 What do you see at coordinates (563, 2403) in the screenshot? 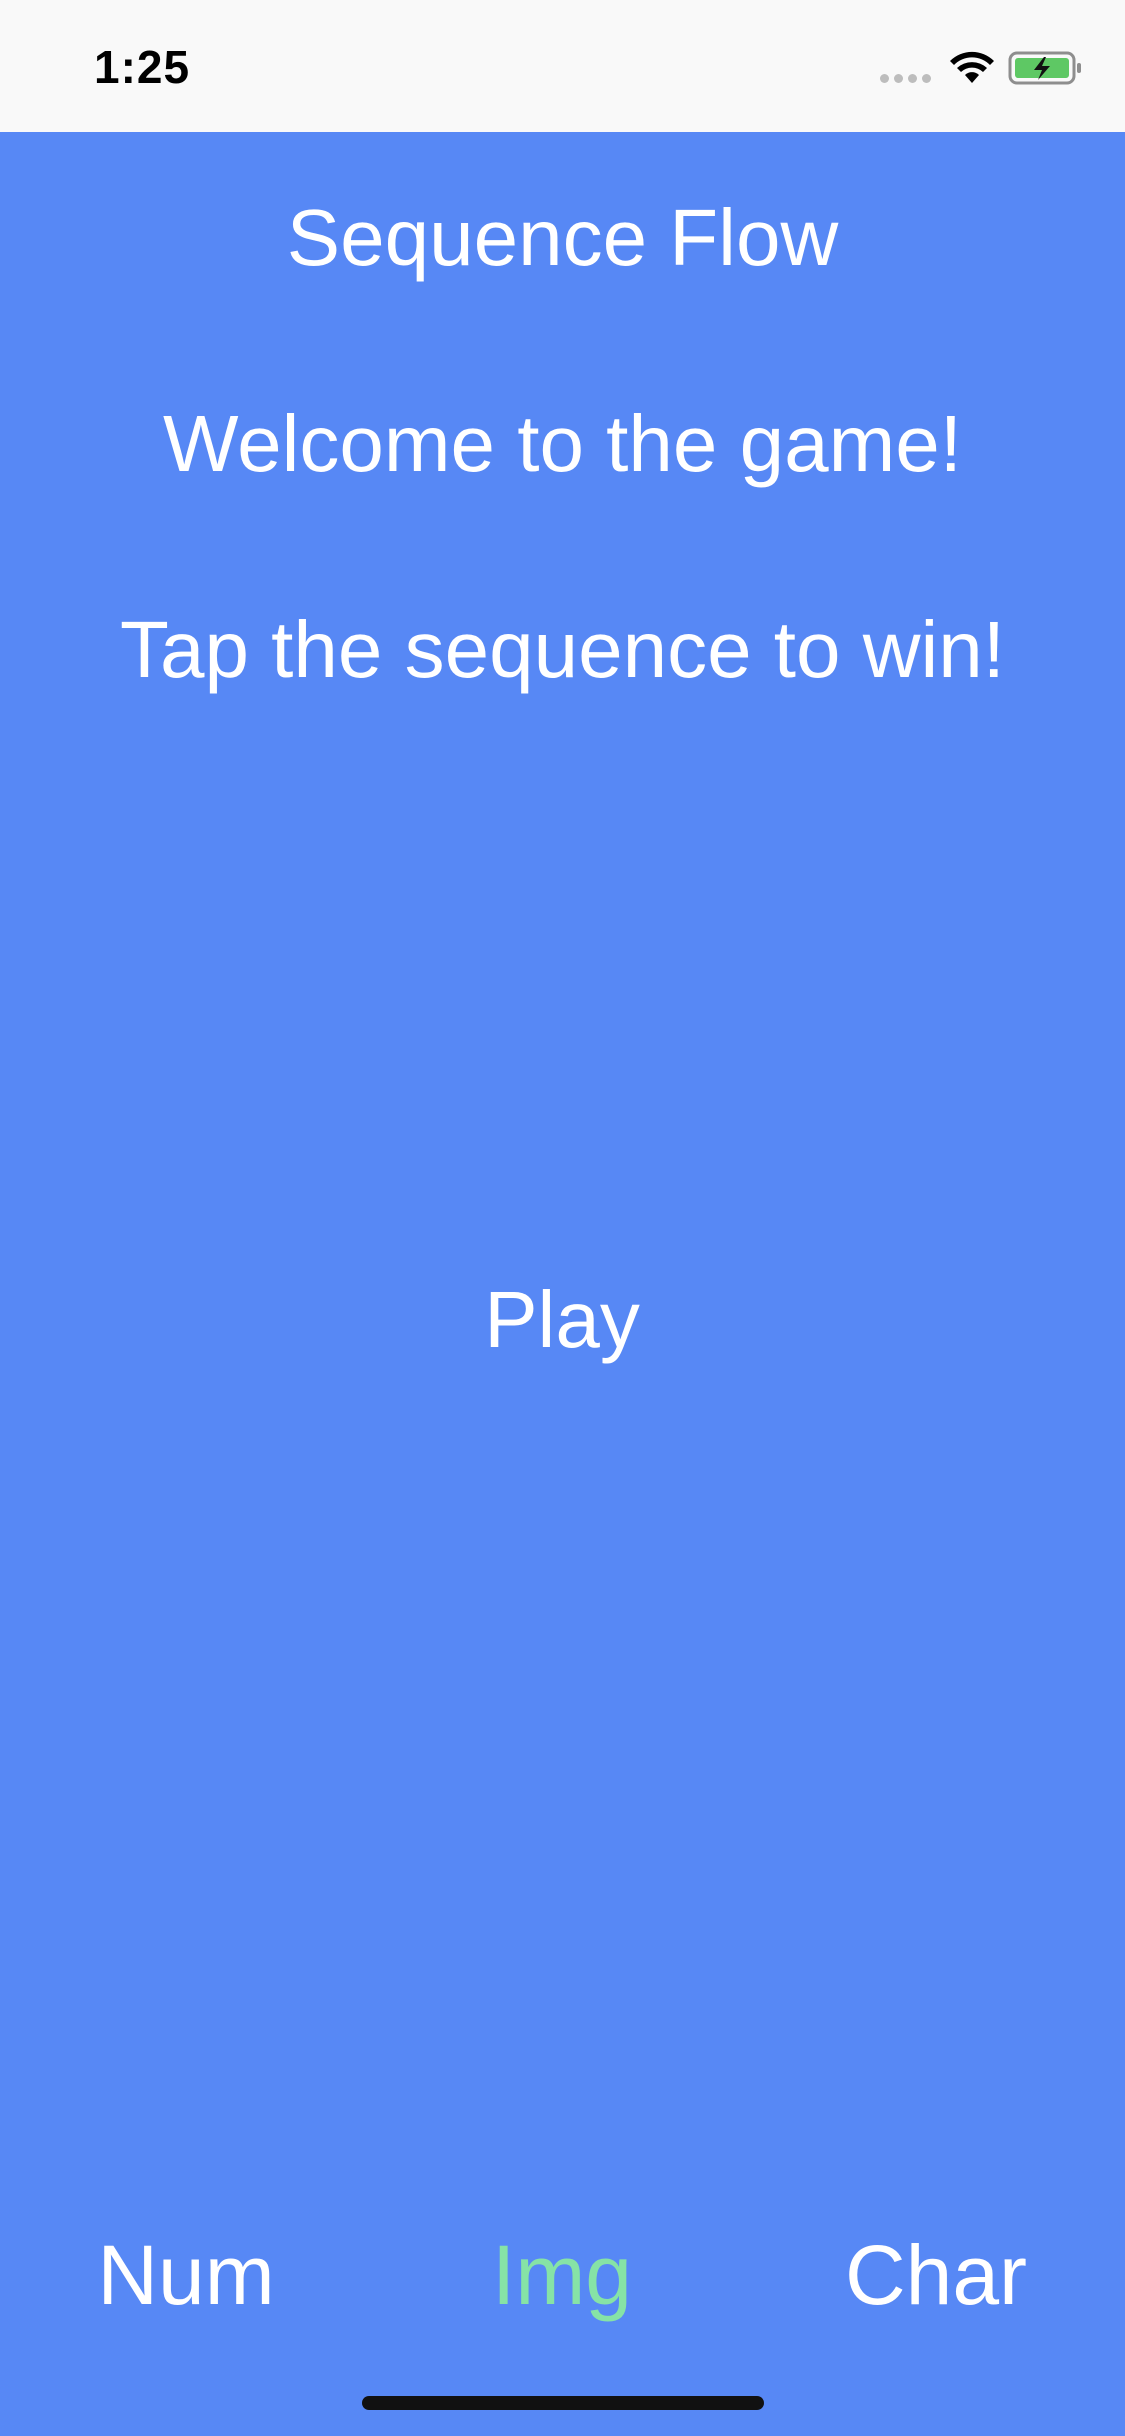
I see `home-indicator` at bounding box center [563, 2403].